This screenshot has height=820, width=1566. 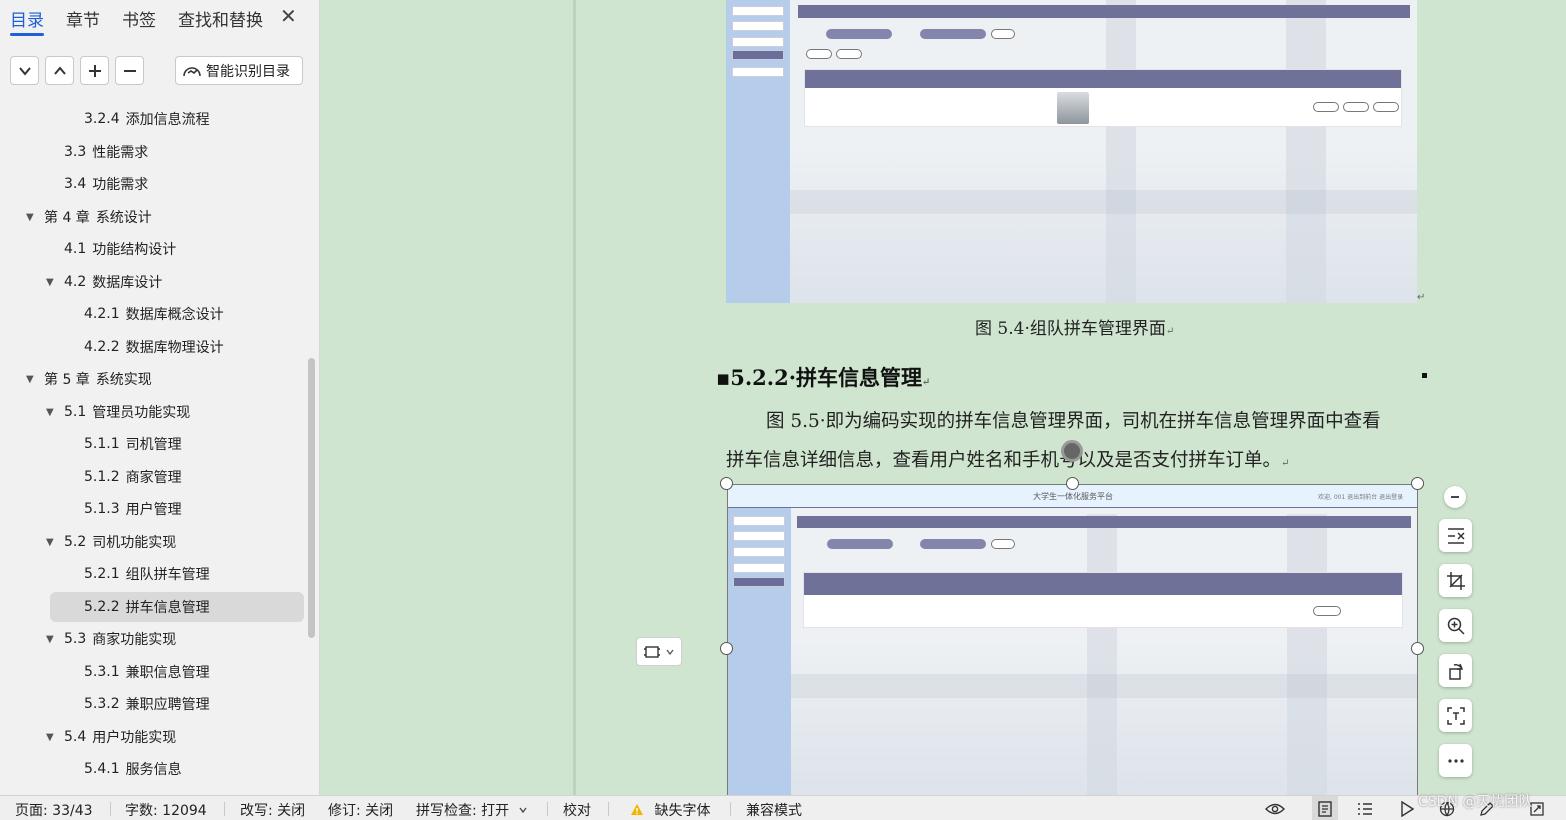 What do you see at coordinates (288, 16) in the screenshot?
I see `close-icon: ✕` at bounding box center [288, 16].